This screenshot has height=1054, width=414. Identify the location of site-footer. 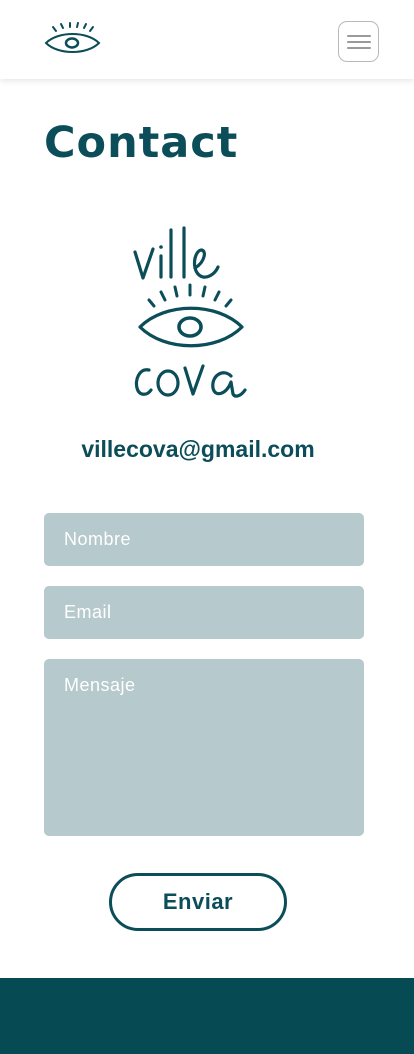
(207, 1016).